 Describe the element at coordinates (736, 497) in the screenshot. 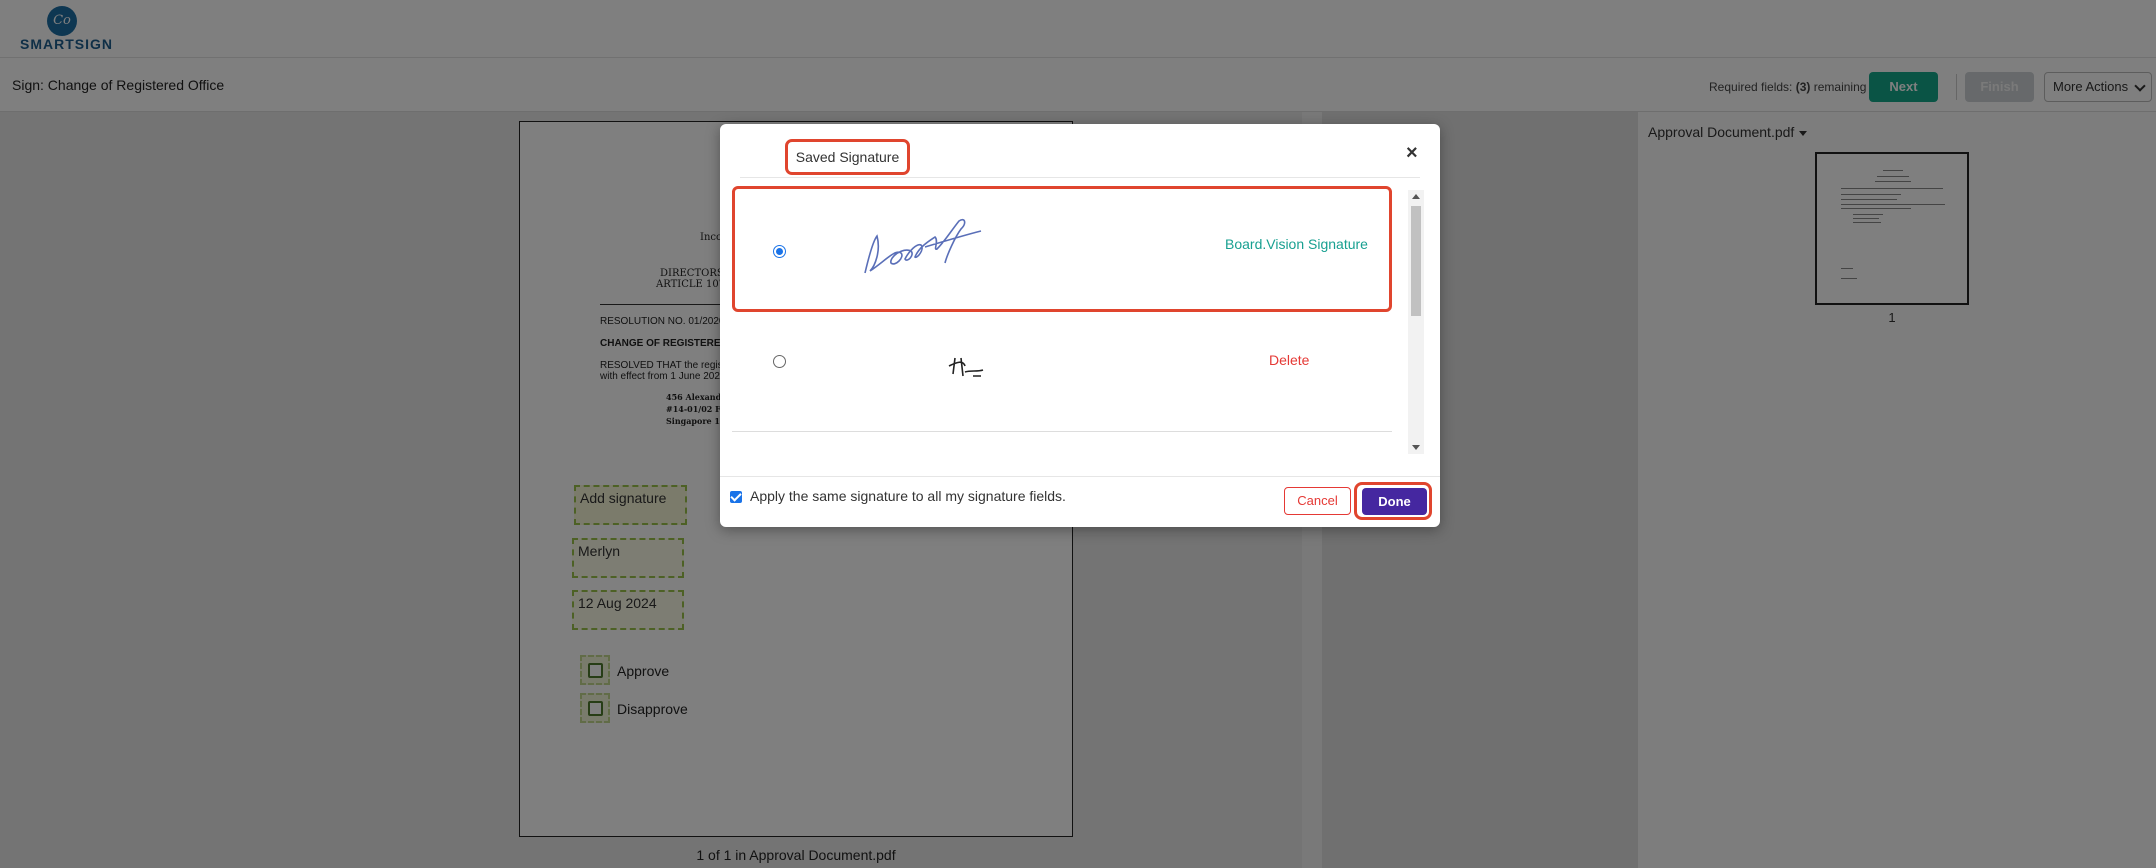

I see `apply-all-checkbox` at that location.